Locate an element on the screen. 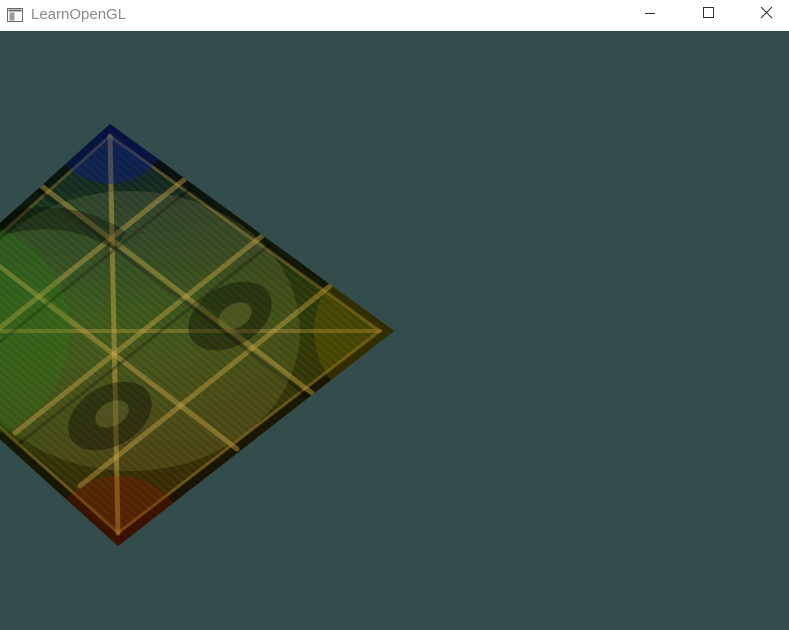  app-window-icon is located at coordinates (15, 15).